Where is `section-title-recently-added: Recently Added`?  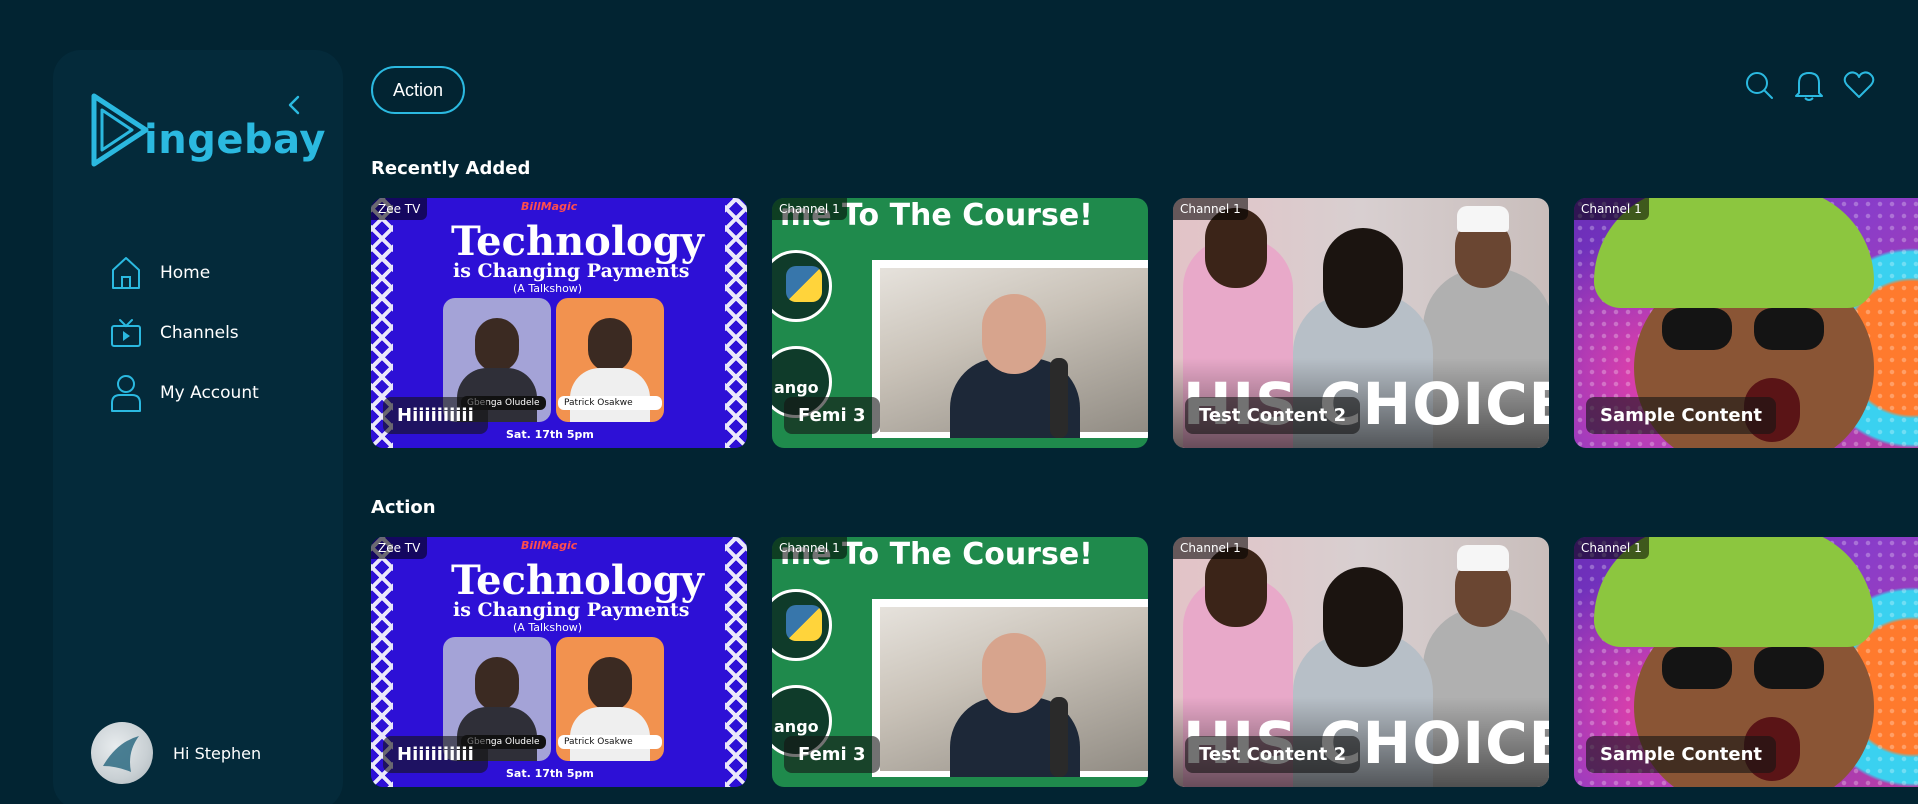 section-title-recently-added: Recently Added is located at coordinates (451, 168).